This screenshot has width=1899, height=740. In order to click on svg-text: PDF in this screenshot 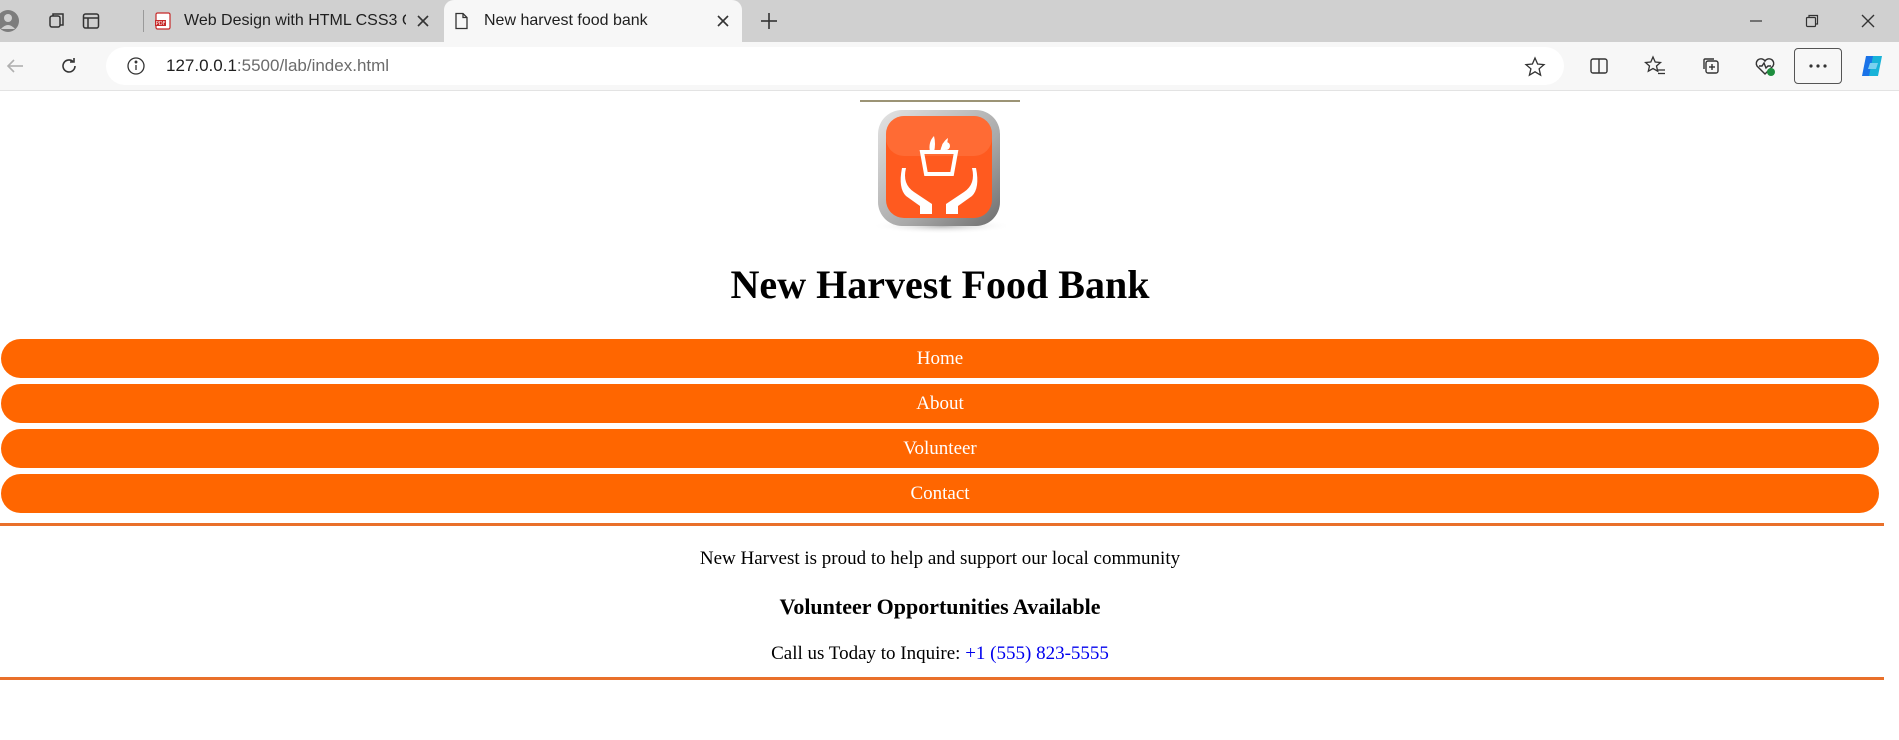, I will do `click(161, 24)`.